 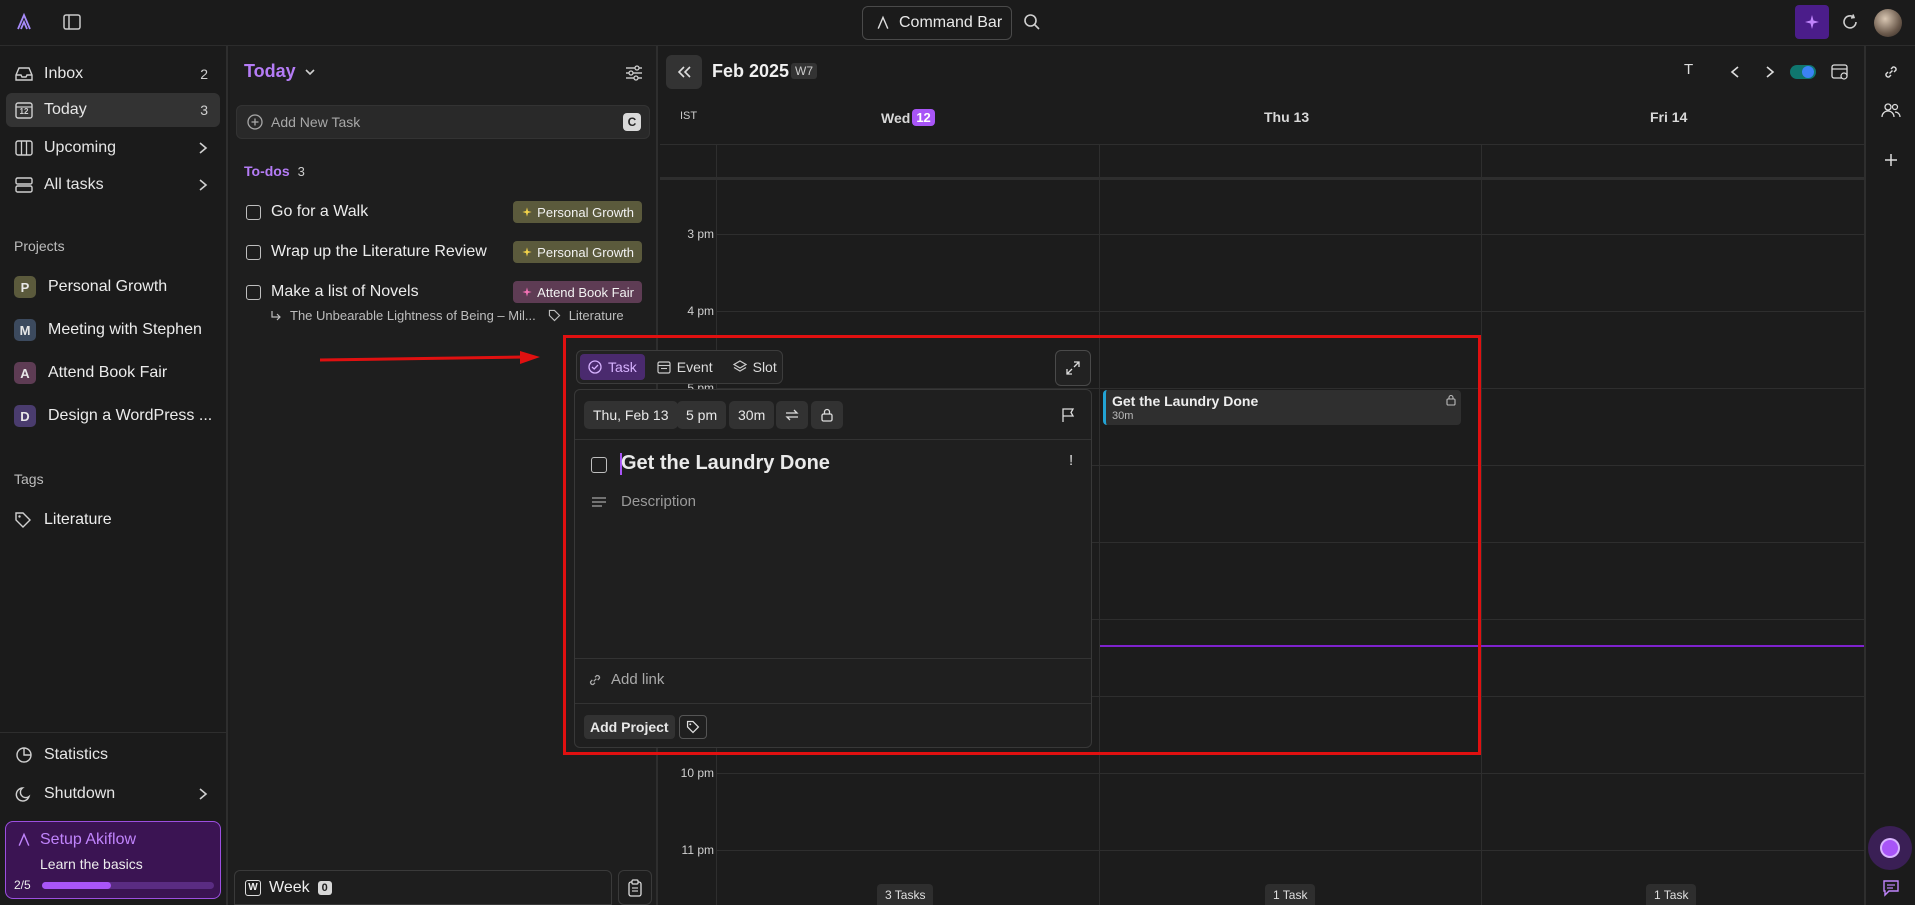 I want to click on search-icon, so click(x=1032, y=22).